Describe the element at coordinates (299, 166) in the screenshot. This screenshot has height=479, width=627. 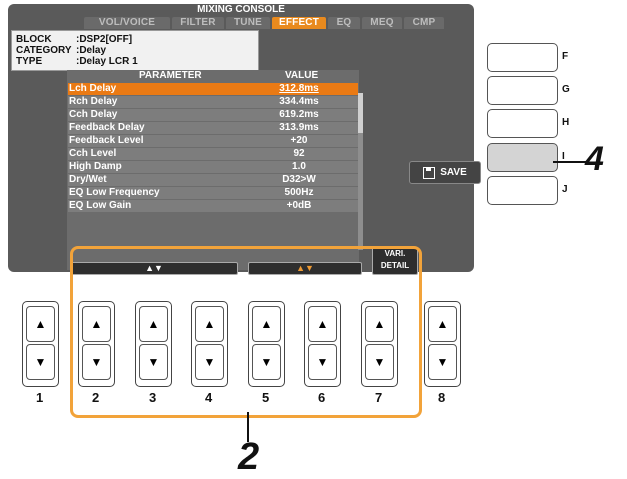
I see `param-value: 1.0` at that location.